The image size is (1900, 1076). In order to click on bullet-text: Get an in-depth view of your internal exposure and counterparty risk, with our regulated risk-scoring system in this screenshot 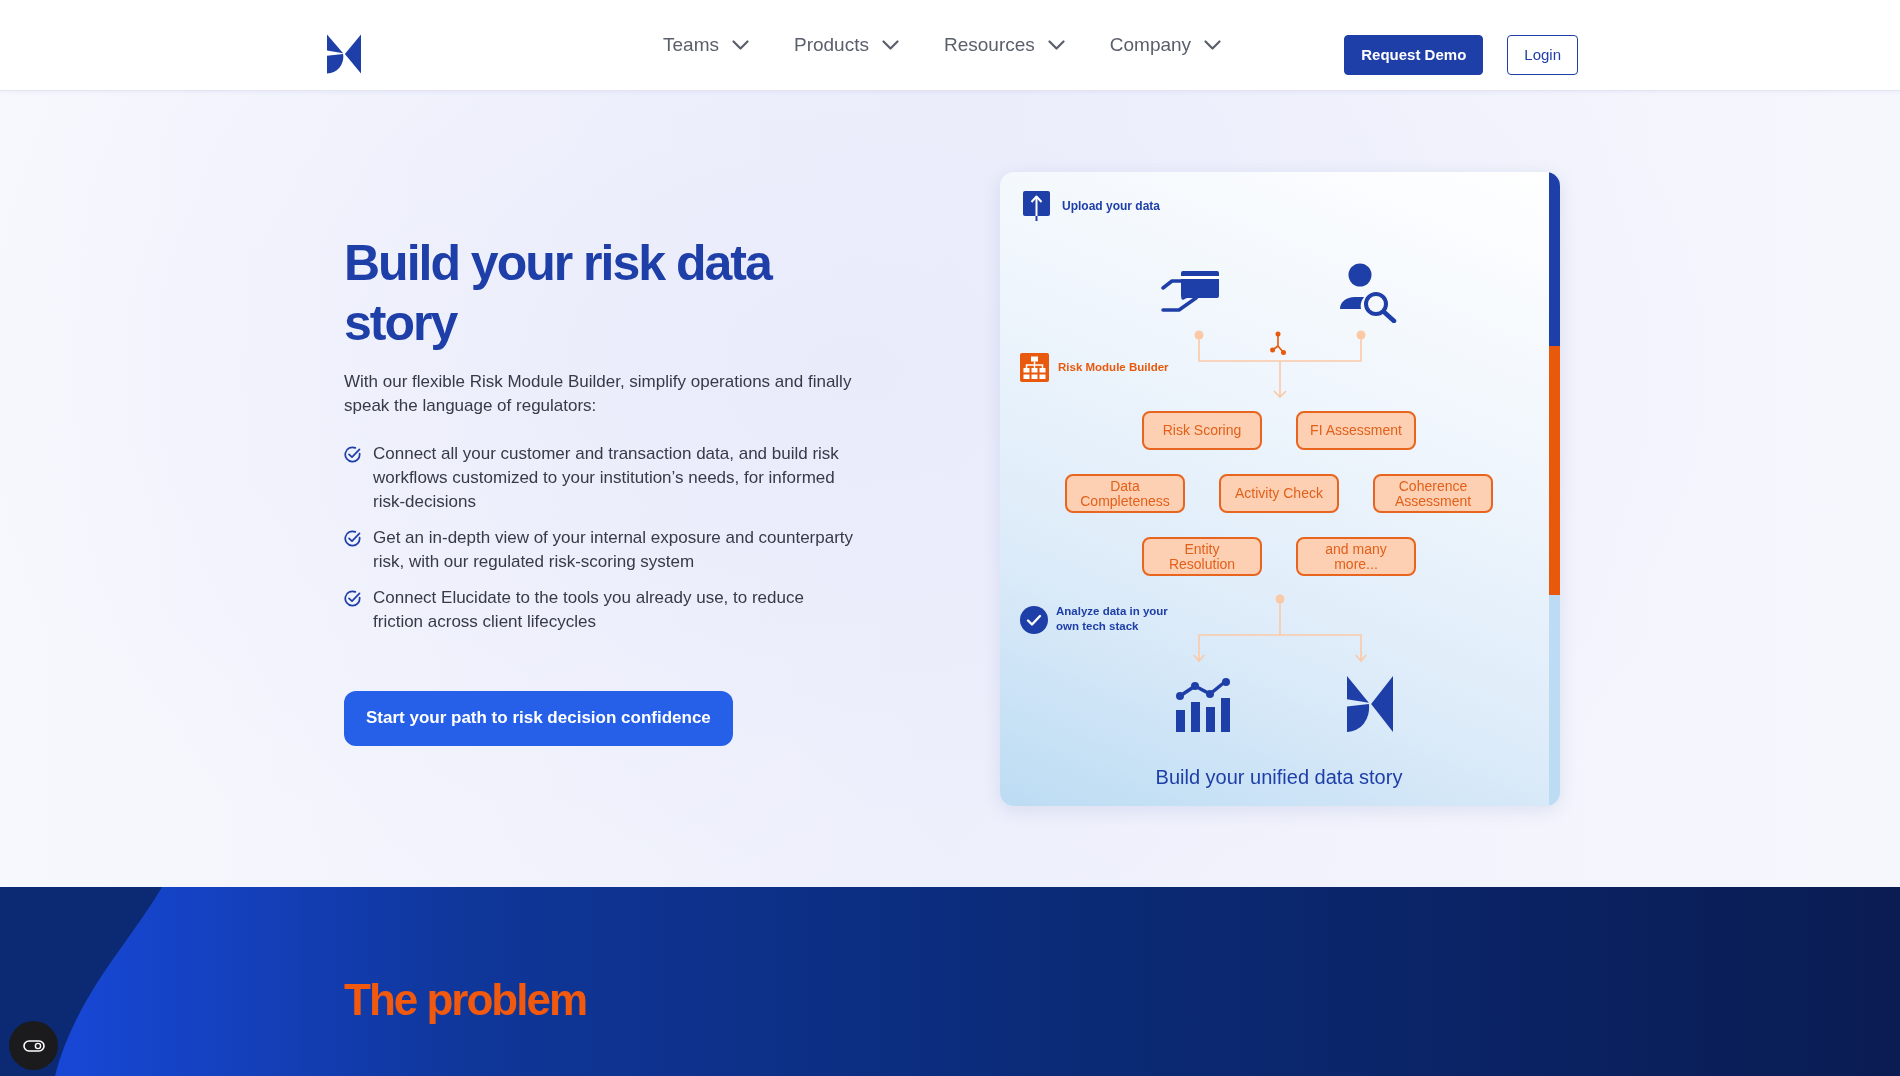, I will do `click(614, 549)`.